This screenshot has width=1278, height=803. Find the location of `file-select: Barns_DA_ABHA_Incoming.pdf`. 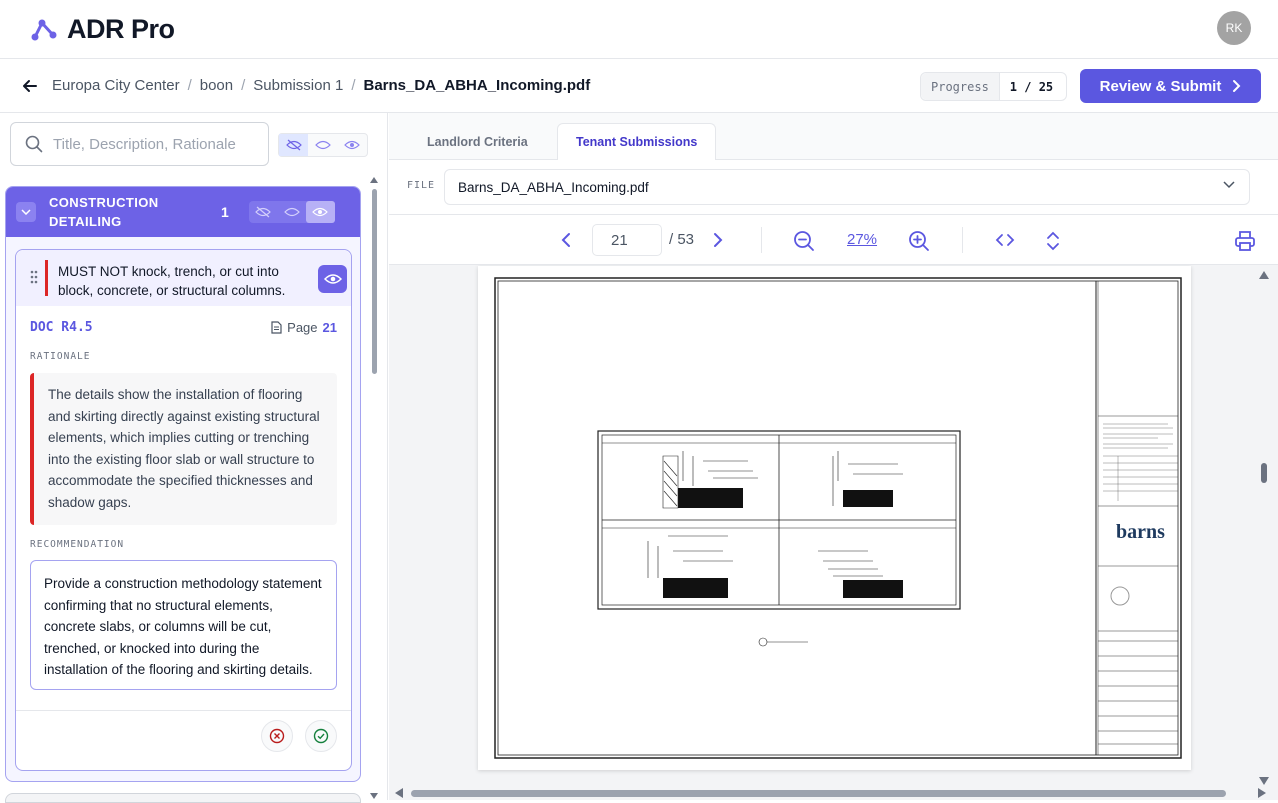

file-select: Barns_DA_ABHA_Incoming.pdf is located at coordinates (847, 187).